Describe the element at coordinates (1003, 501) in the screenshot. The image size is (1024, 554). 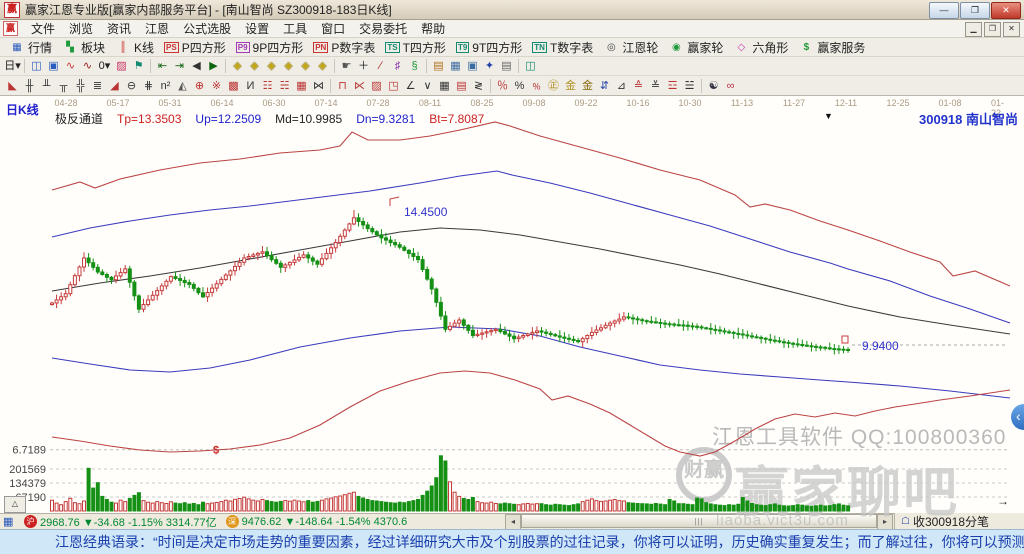
I see `volume-right-arrow-icon: →` at that location.